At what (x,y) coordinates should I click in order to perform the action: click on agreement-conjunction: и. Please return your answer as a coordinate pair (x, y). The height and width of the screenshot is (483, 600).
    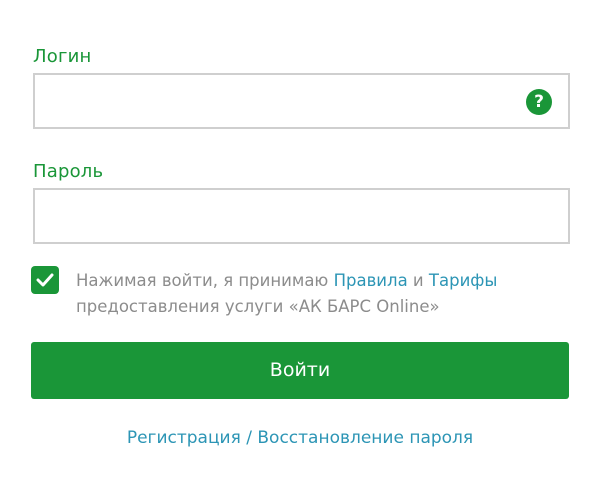
    Looking at the image, I should click on (418, 280).